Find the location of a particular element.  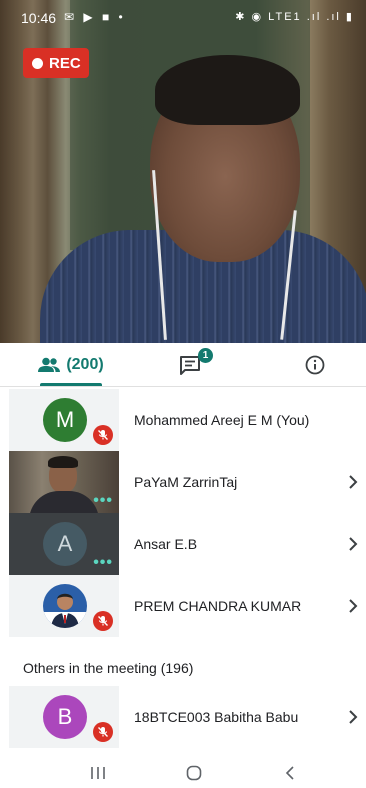

thumb-shirt is located at coordinates (64, 502).